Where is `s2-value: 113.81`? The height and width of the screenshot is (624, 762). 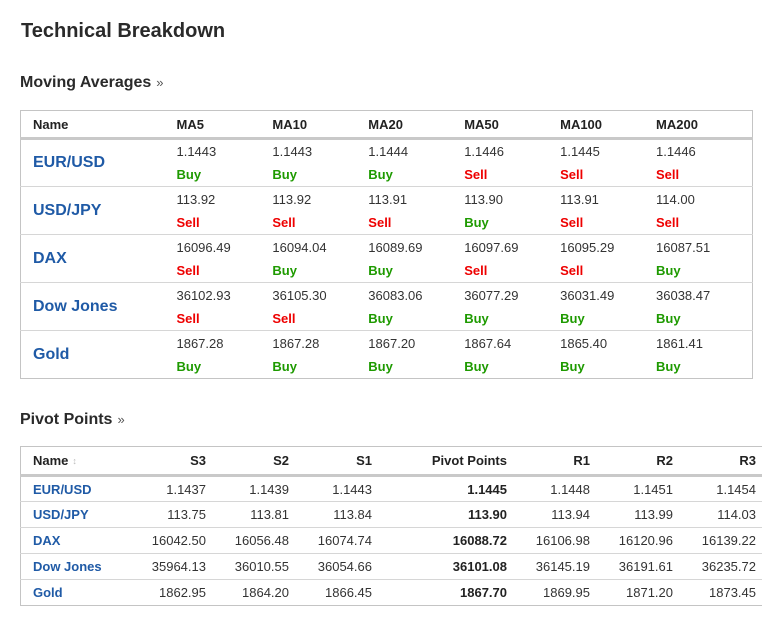
s2-value: 113.81 is located at coordinates (269, 514).